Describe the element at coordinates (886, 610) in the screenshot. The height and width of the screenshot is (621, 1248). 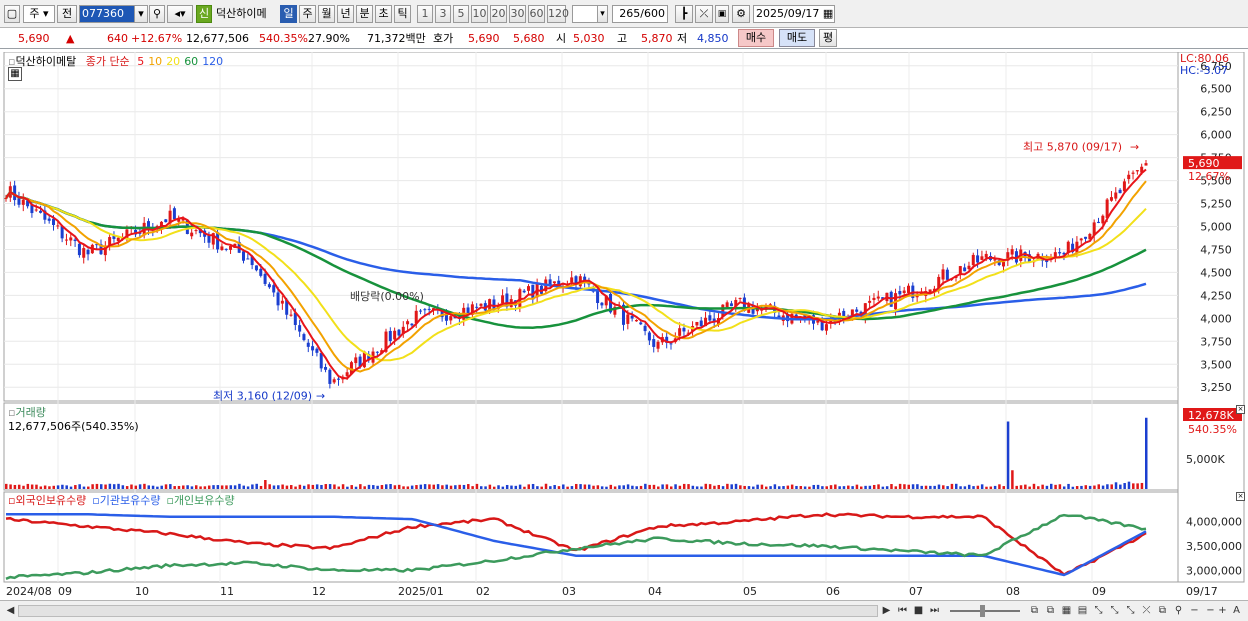
I see `scroll-right-icon: ▶` at that location.